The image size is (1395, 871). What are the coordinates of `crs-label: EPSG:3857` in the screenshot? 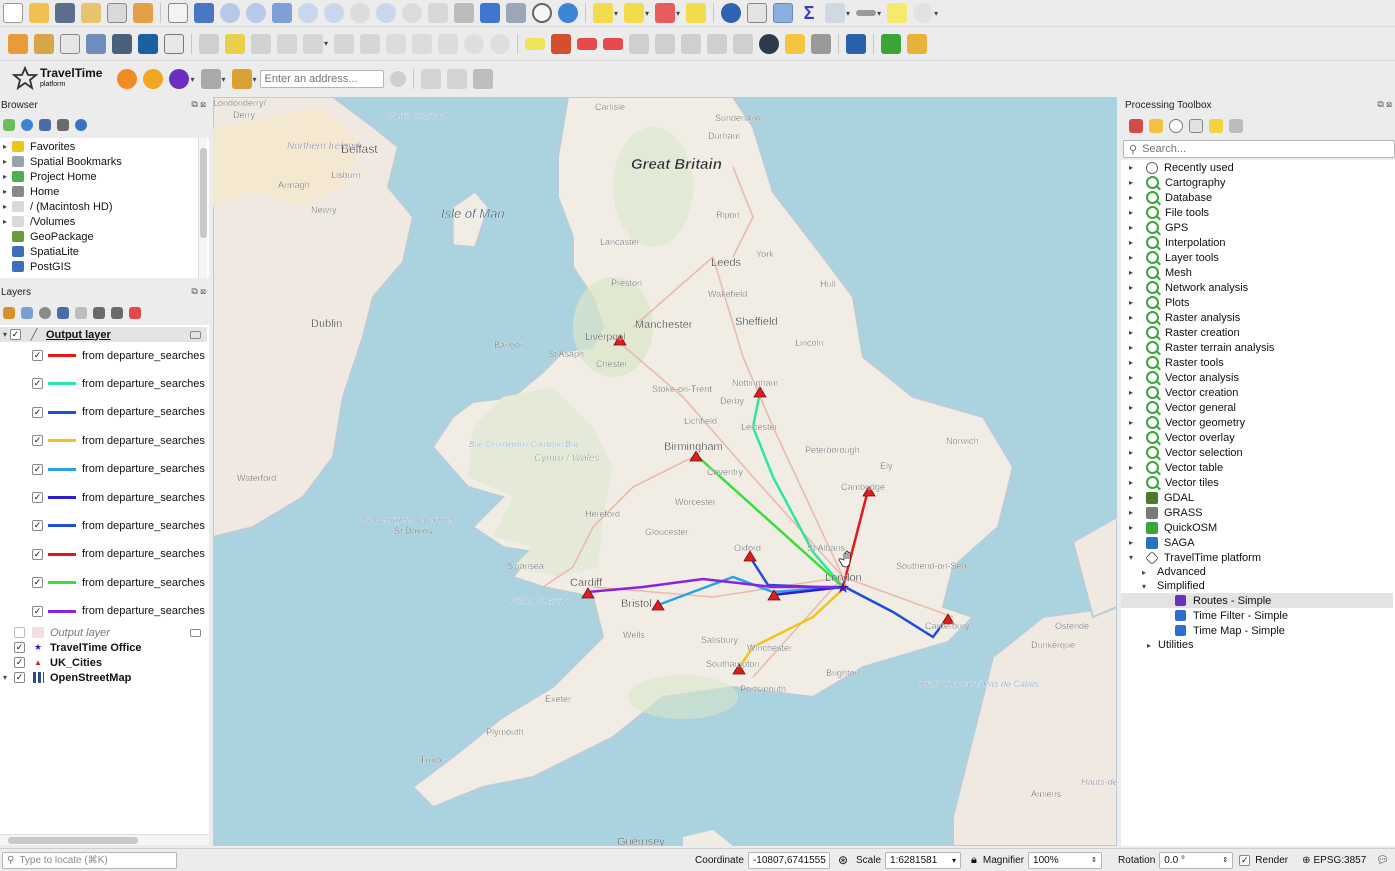 It's located at (1339, 860).